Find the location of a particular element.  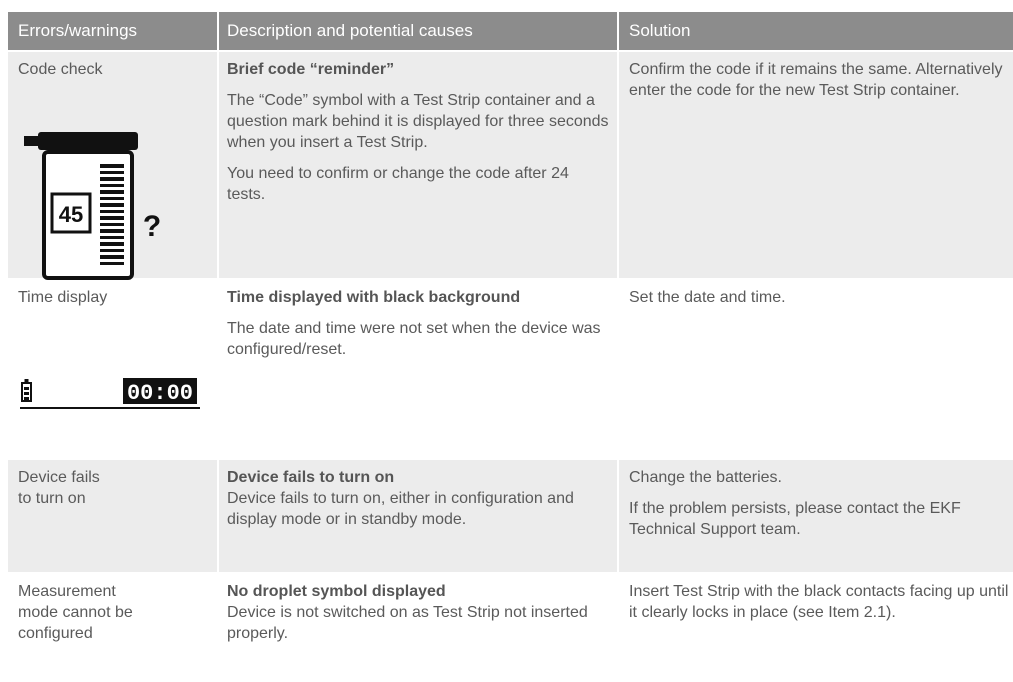

header-errors-warnings: Errors/warnings is located at coordinates (112, 31).